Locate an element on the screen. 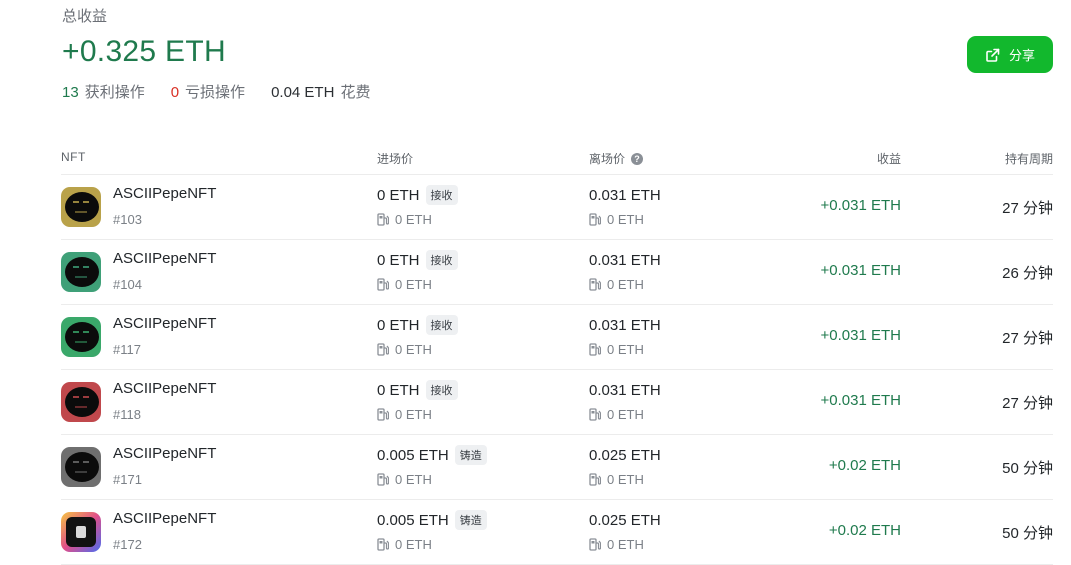  header-profit: 收益 is located at coordinates (888, 159).